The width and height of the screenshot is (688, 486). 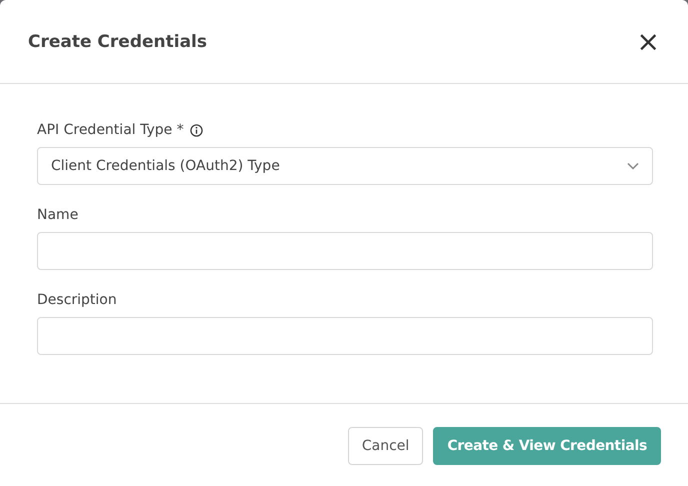 I want to click on info-icon, so click(x=196, y=130).